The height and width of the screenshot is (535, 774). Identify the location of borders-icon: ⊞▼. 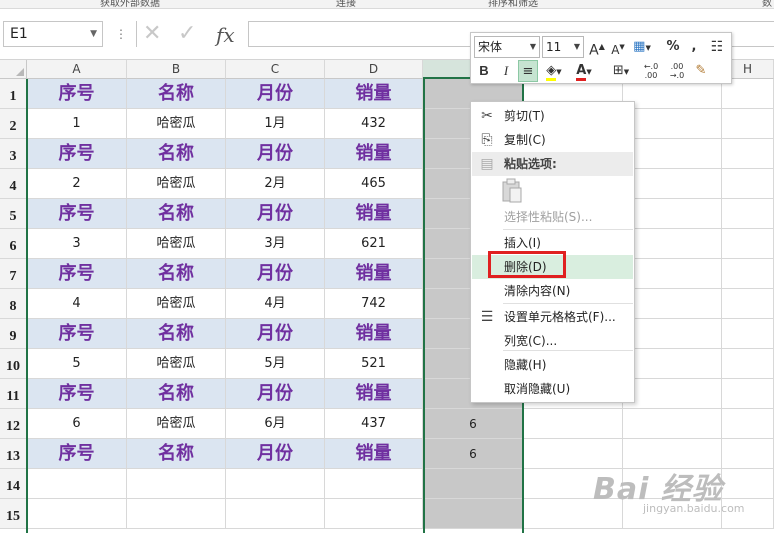
(621, 71).